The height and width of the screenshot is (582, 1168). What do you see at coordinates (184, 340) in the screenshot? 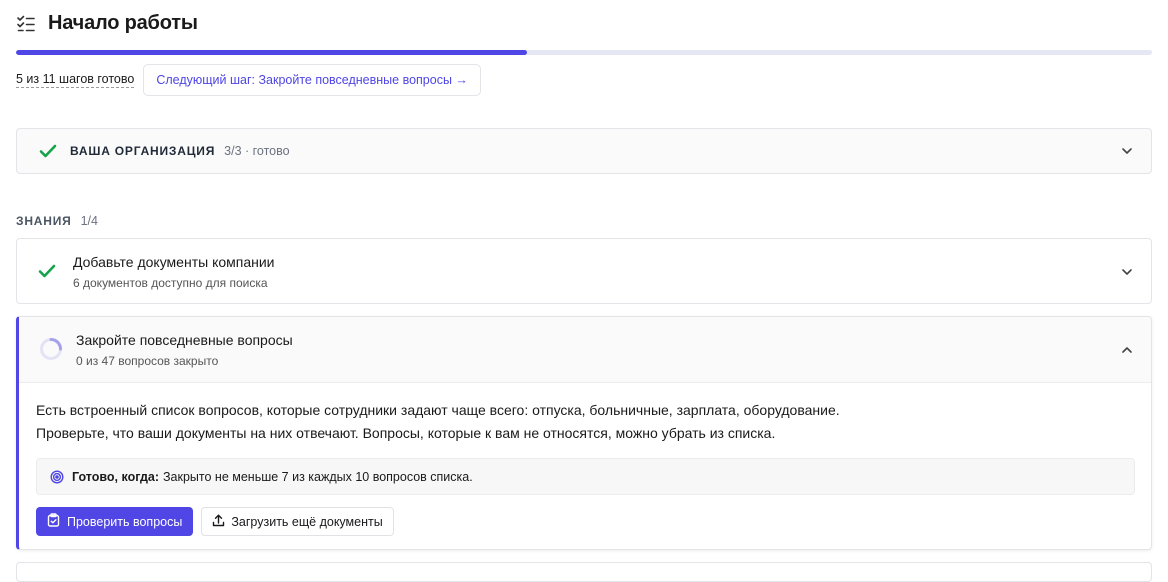
I see `task-title: Закройте повседневные вопросы` at bounding box center [184, 340].